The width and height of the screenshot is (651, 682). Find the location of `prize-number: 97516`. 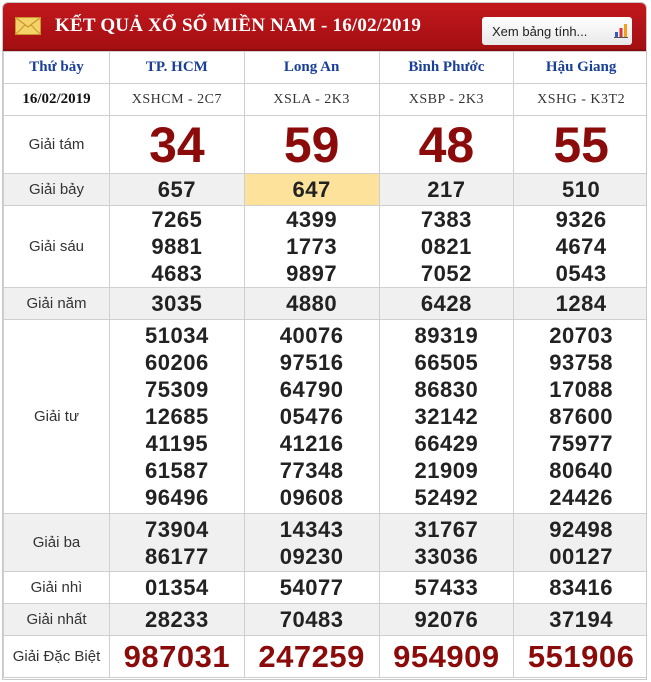

prize-number: 97516 is located at coordinates (311, 362).